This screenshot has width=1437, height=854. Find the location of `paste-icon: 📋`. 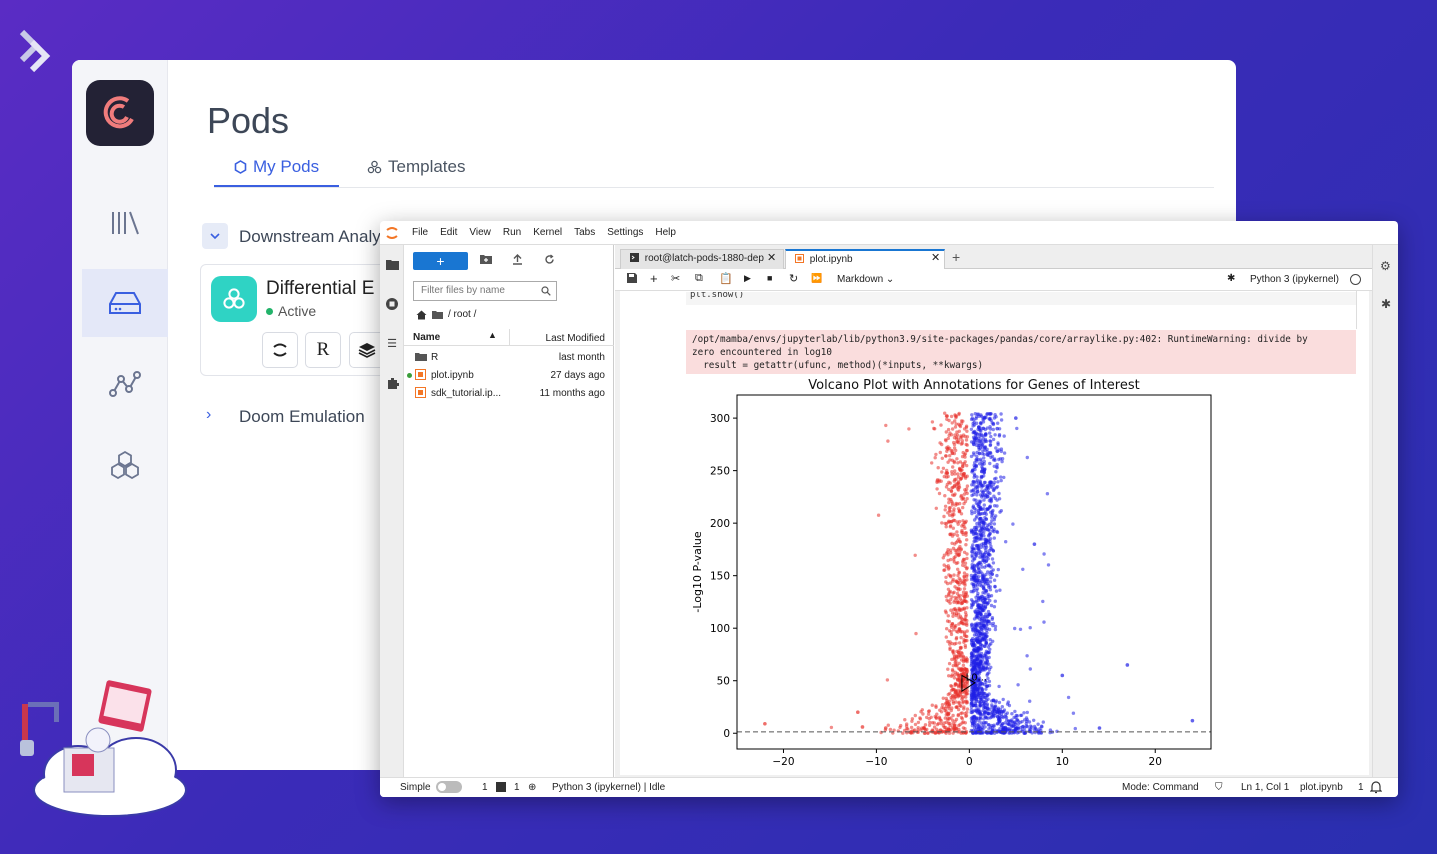

paste-icon: 📋 is located at coordinates (726, 278).